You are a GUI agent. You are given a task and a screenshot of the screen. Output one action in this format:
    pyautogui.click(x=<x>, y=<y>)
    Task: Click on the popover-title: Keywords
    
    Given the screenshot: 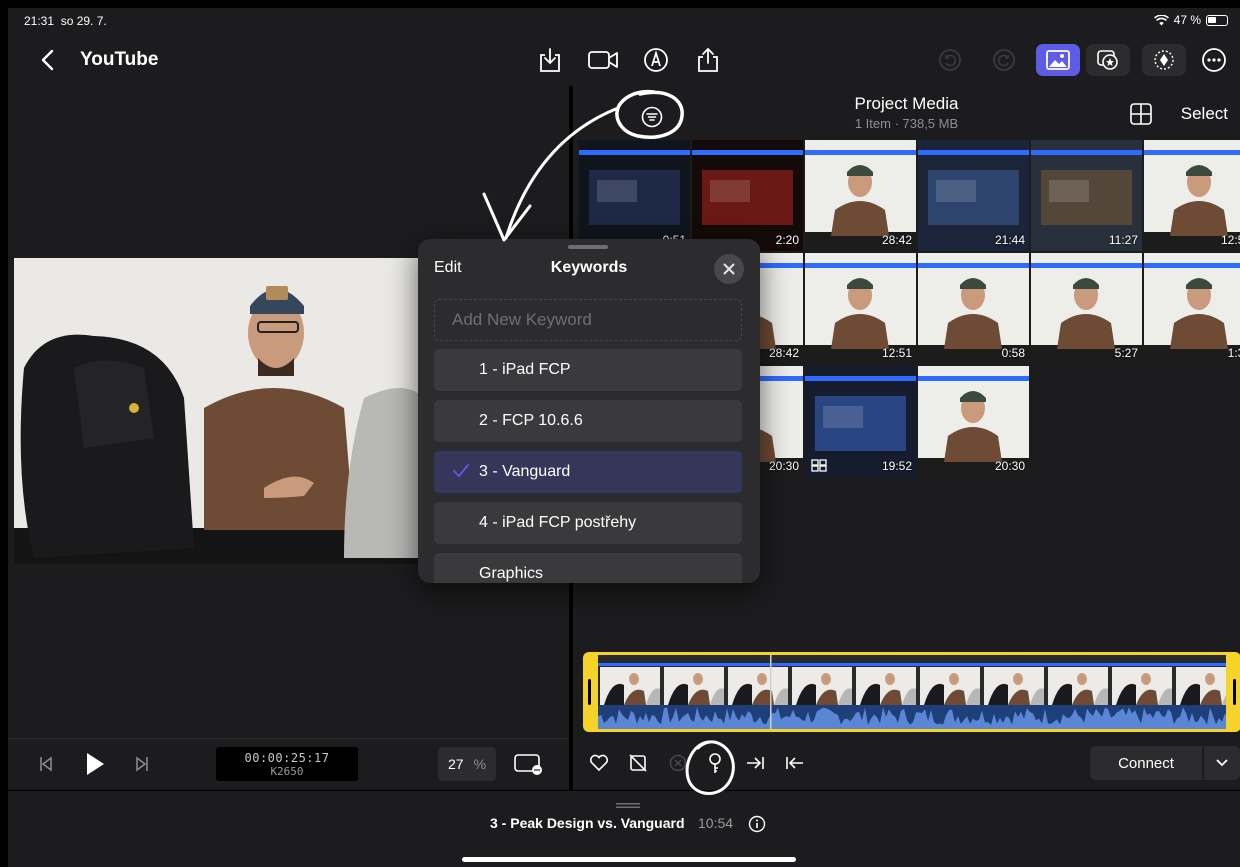 What is the action you would take?
    pyautogui.click(x=589, y=267)
    